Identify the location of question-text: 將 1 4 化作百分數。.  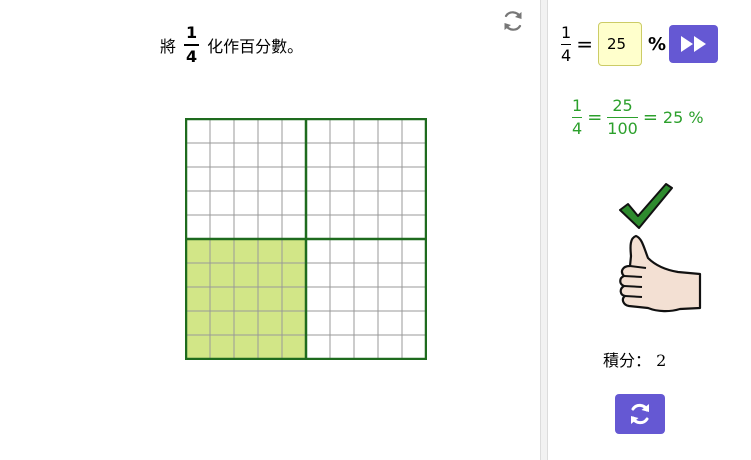
(231, 45).